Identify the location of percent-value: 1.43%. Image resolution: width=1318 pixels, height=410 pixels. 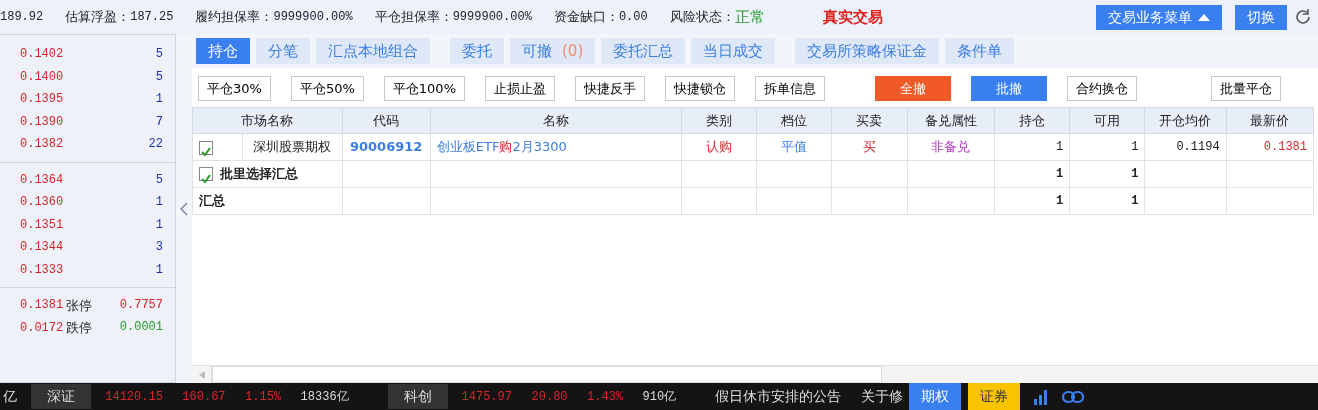
(605, 397).